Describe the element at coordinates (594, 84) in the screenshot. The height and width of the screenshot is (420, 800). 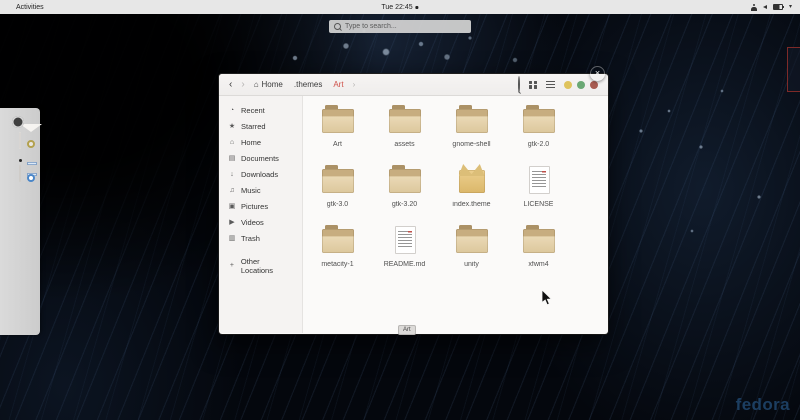
I see `close-dot-button` at that location.